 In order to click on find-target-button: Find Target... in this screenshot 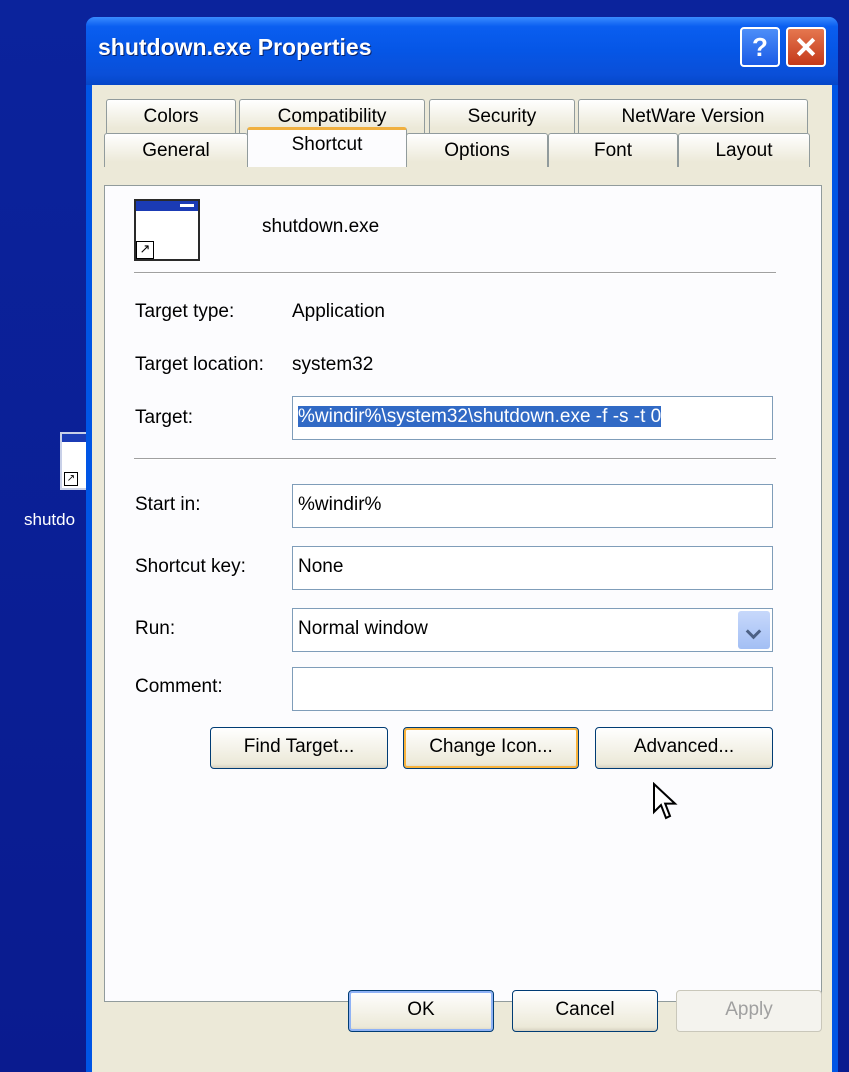, I will do `click(299, 748)`.